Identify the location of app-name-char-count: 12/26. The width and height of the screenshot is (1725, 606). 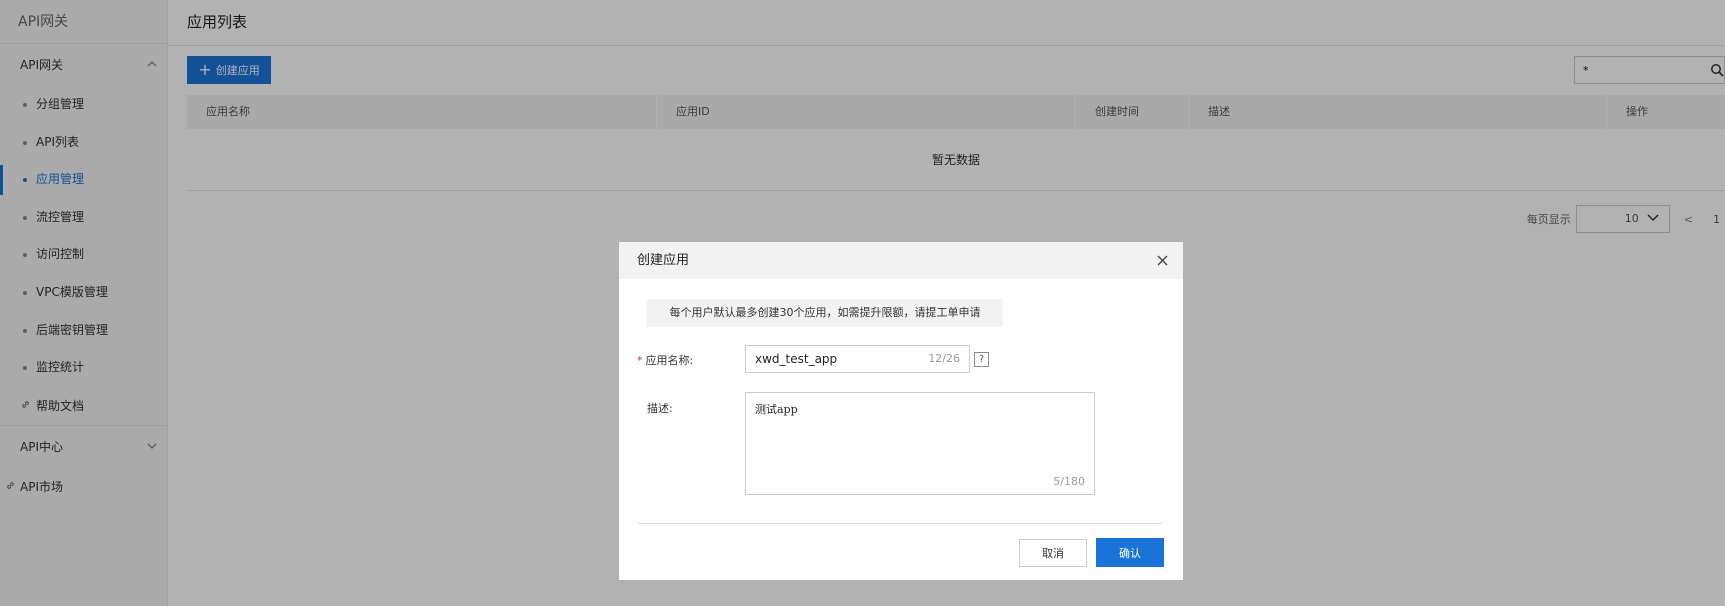
(944, 358).